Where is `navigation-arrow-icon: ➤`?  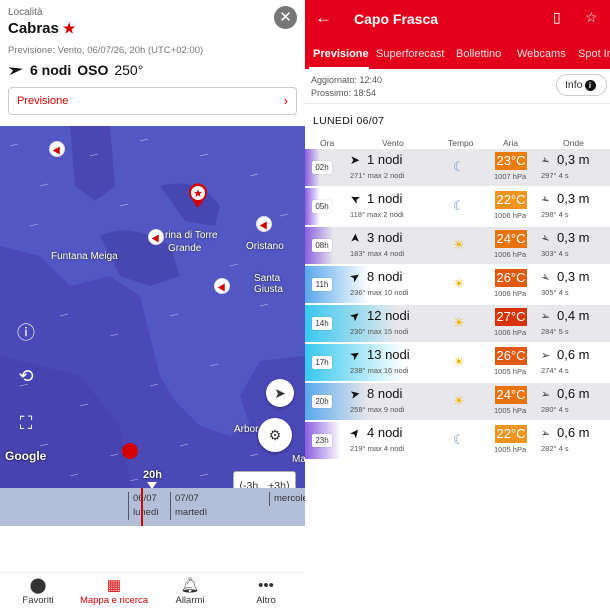 navigation-arrow-icon: ➤ is located at coordinates (280, 393).